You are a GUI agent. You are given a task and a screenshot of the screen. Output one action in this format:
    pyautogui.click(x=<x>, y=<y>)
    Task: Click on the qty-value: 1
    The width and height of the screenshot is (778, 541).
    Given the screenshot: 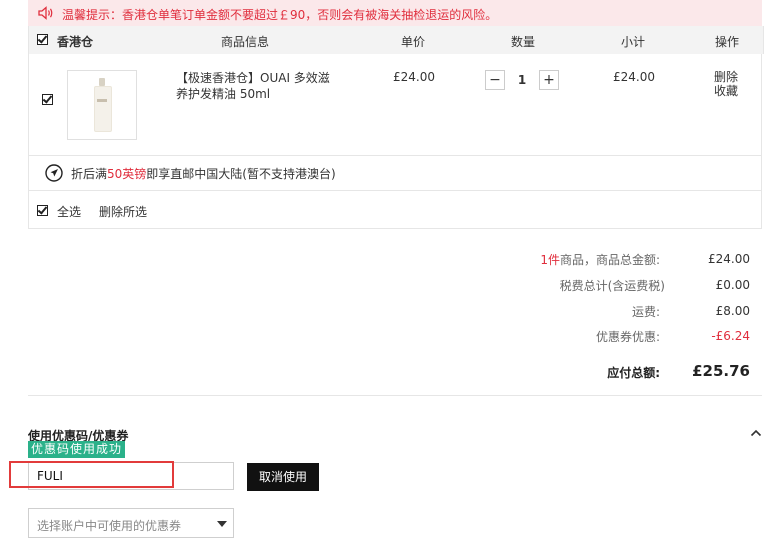 What is the action you would take?
    pyautogui.click(x=522, y=80)
    